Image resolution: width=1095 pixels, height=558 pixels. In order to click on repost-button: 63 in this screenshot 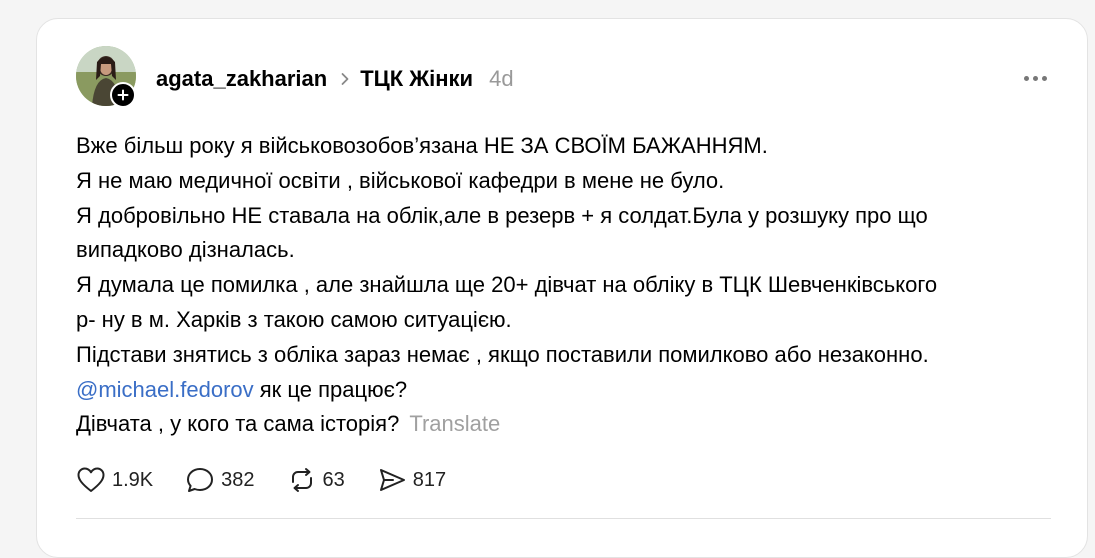, I will do `click(316, 480)`.